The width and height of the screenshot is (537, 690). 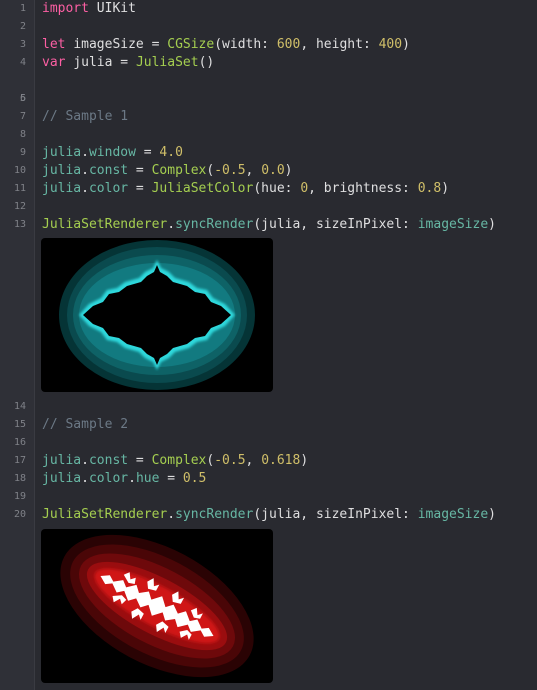 What do you see at coordinates (268, 27) in the screenshot?
I see `code-line: 2` at bounding box center [268, 27].